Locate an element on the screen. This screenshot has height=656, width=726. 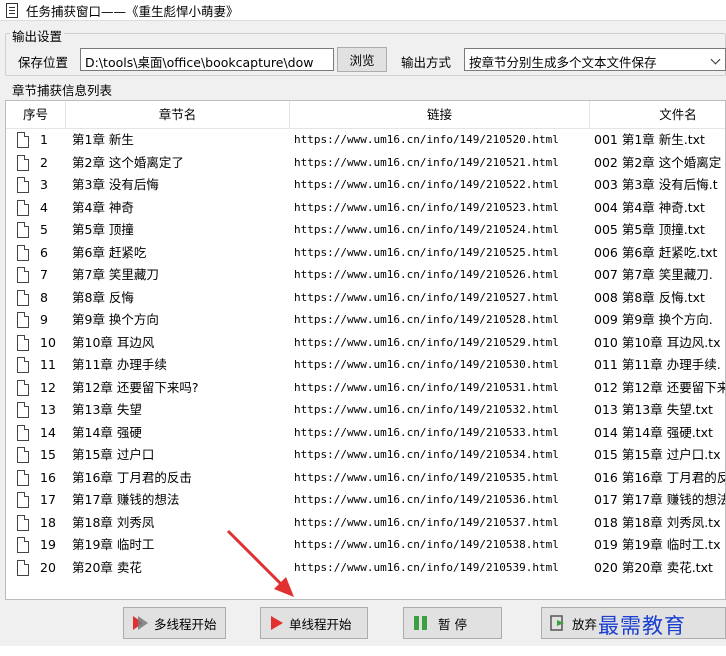
cell-no: 17 is located at coordinates (48, 499).